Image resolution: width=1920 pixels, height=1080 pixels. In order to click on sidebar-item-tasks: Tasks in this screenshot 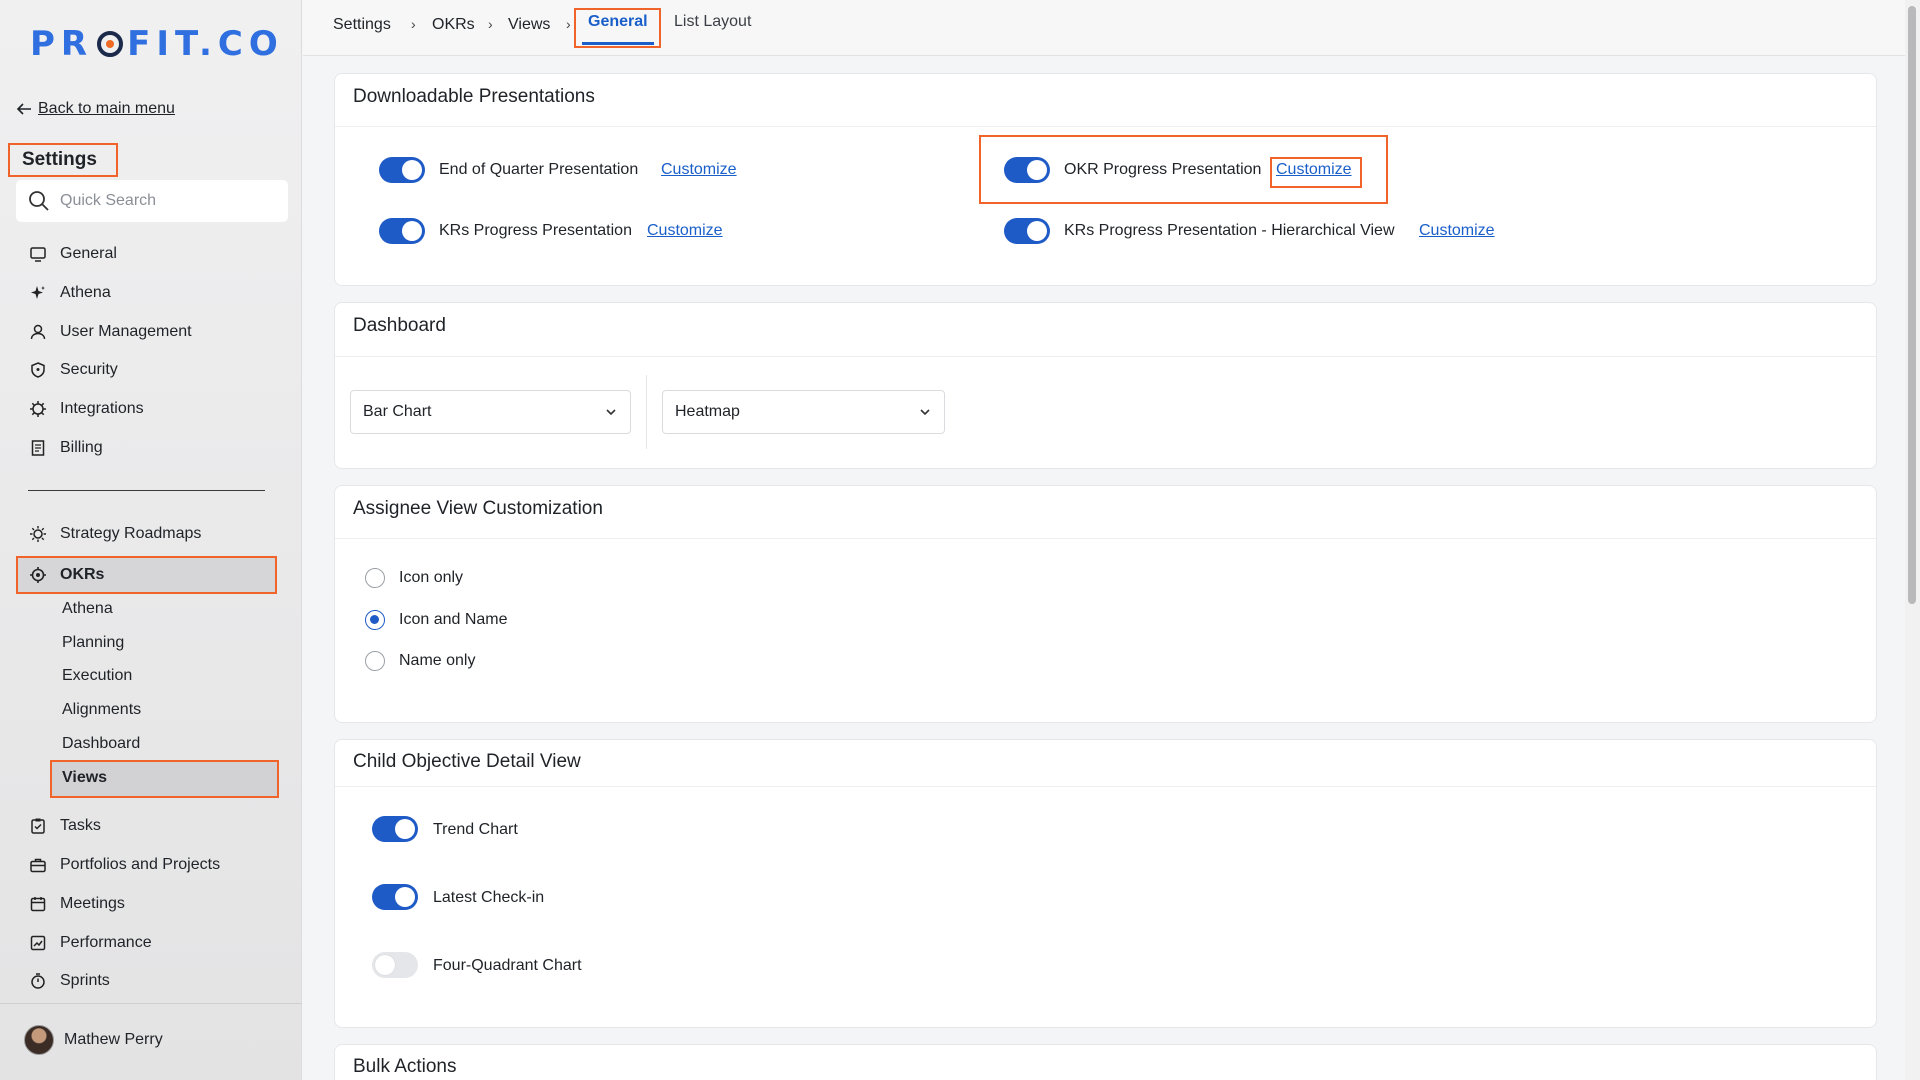, I will do `click(64, 826)`.